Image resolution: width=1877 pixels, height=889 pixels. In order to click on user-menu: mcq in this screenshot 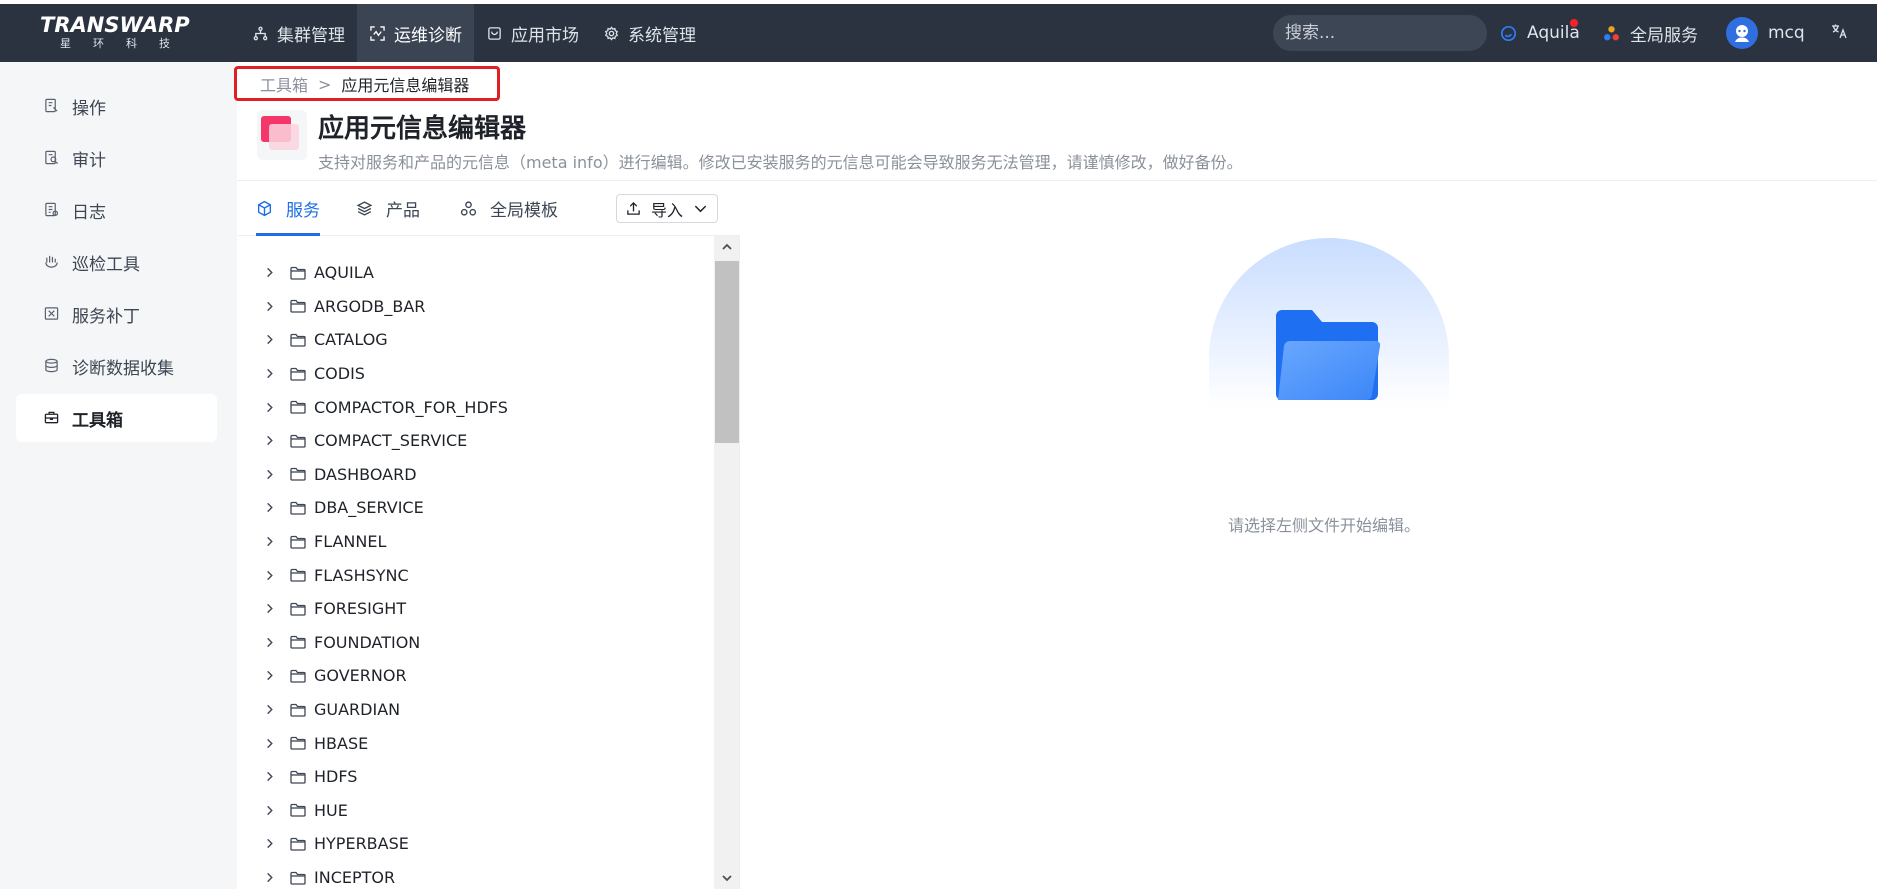, I will do `click(1765, 33)`.